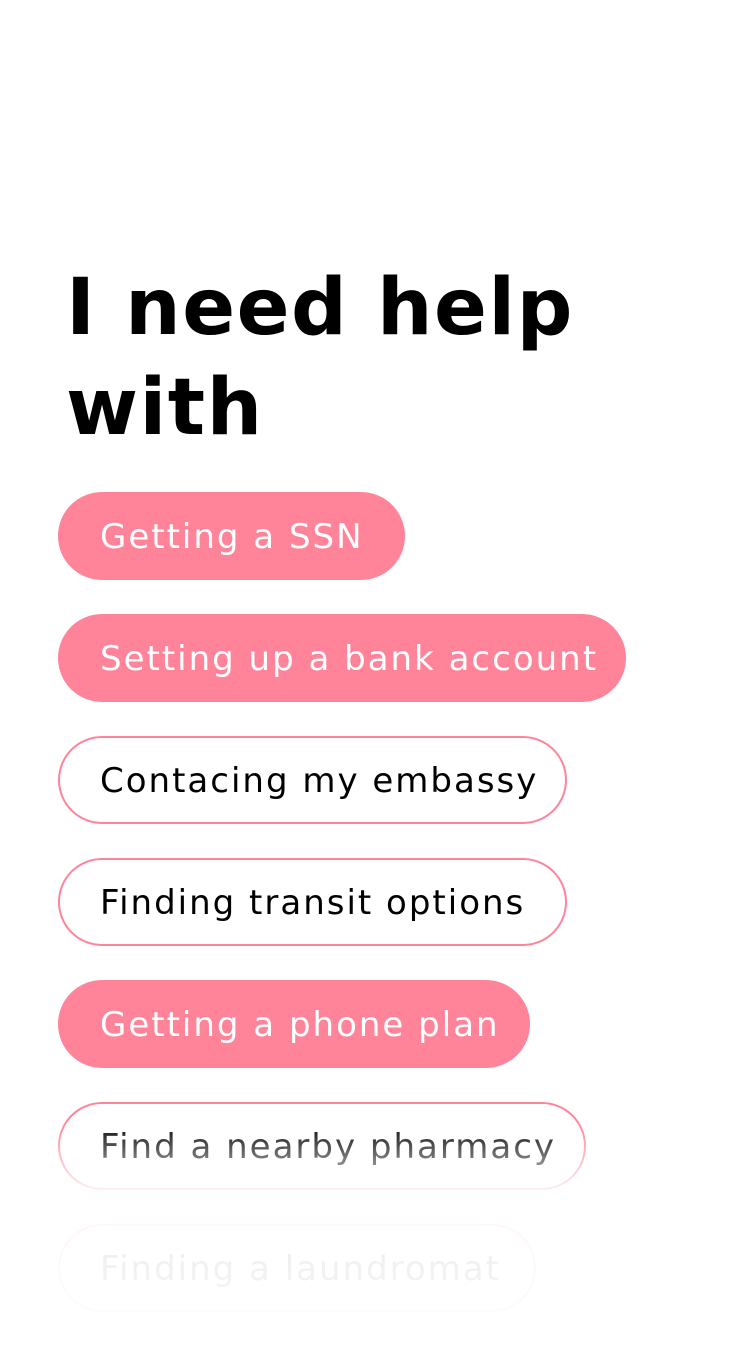 Image resolution: width=750 pixels, height=1346 pixels. What do you see at coordinates (297, 1268) in the screenshot?
I see `option-chip-laundromat: Finding a laundromat` at bounding box center [297, 1268].